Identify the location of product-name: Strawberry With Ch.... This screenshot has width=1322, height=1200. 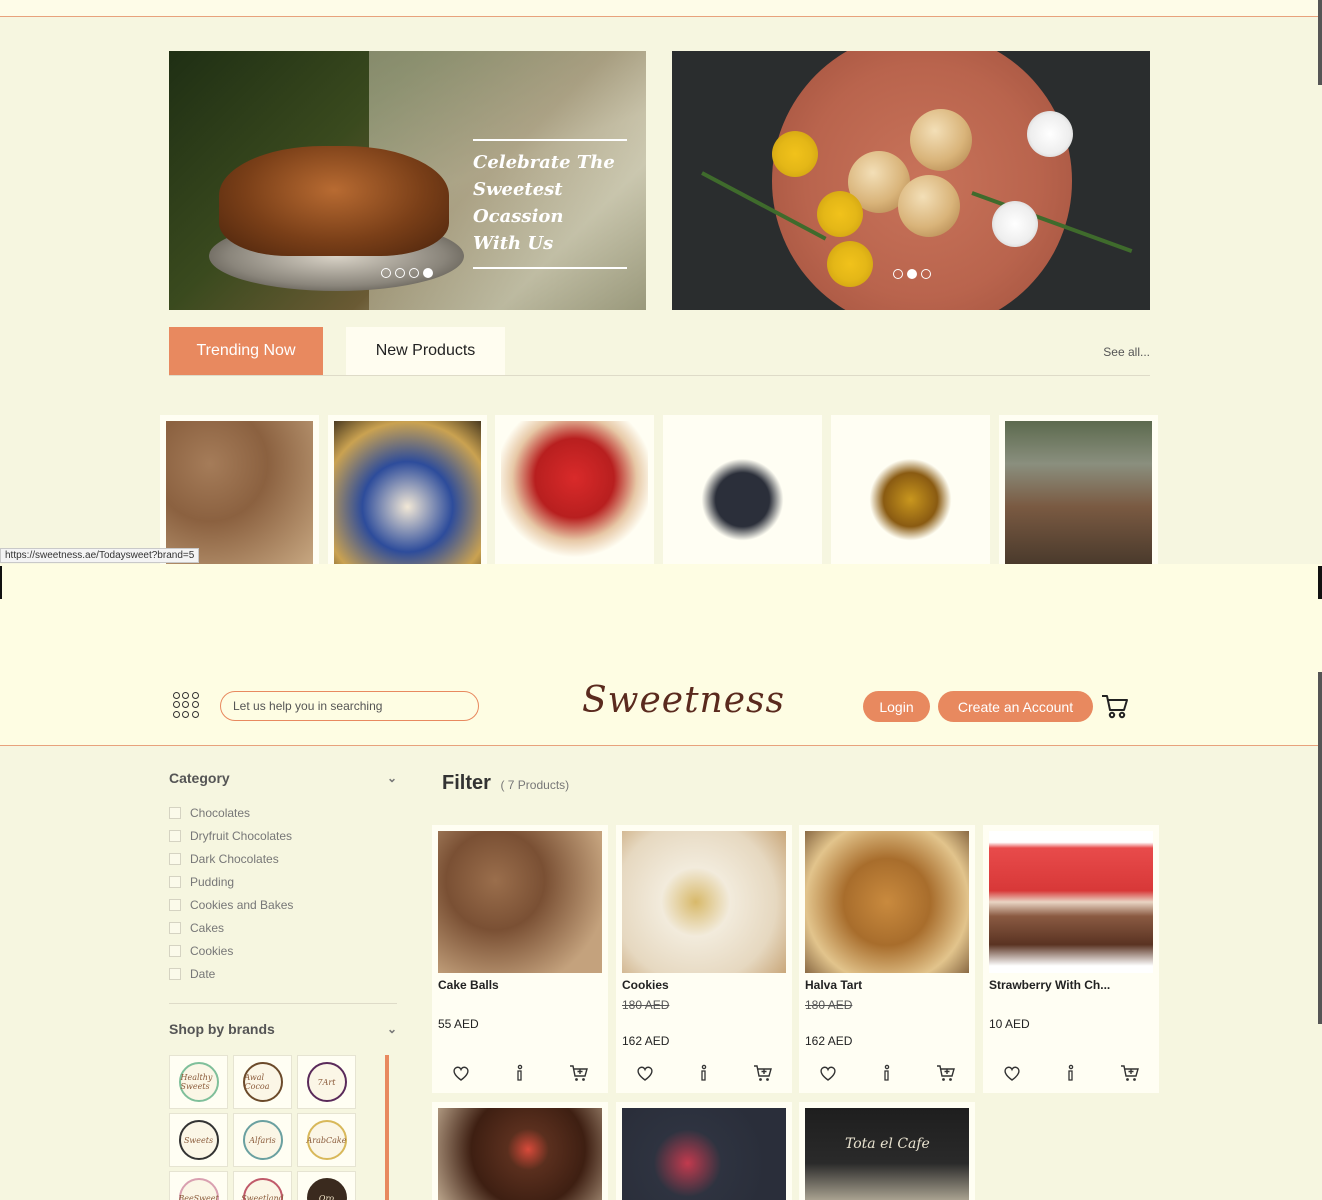
(1071, 985).